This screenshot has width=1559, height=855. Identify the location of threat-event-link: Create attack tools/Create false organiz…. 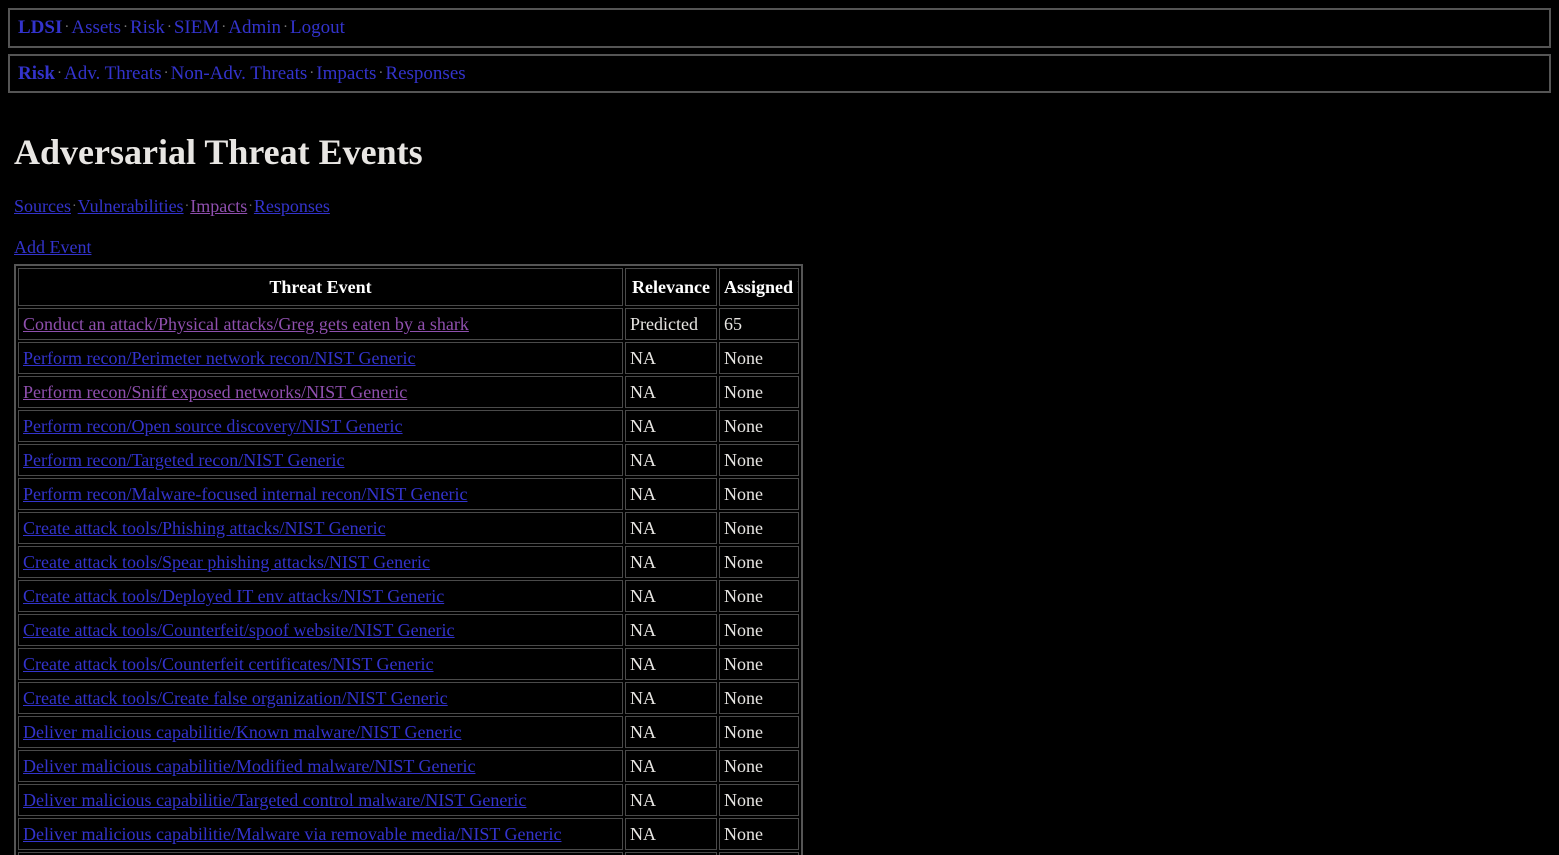
(235, 698).